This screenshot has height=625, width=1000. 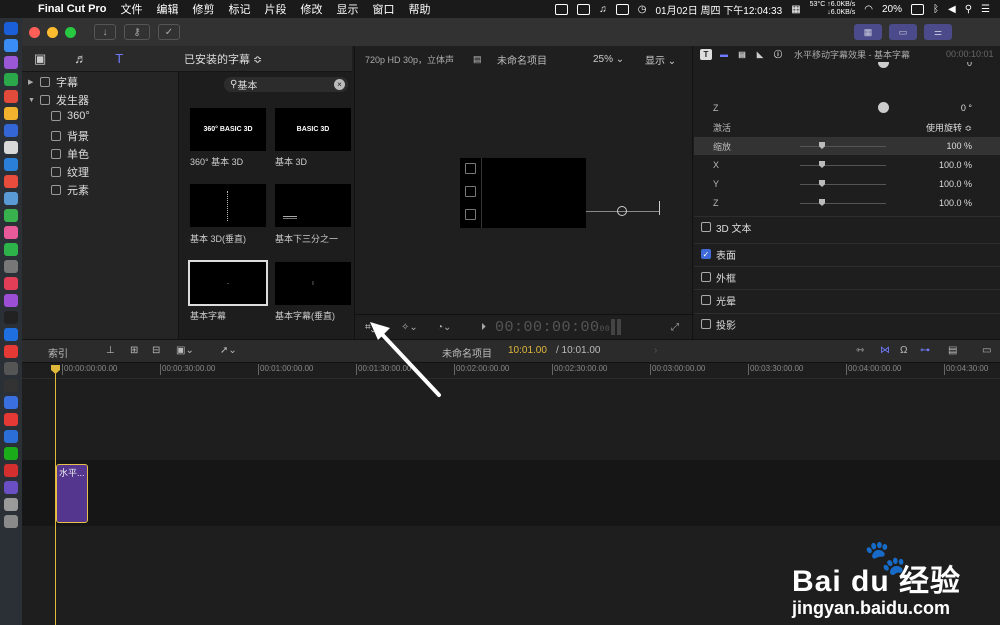 I want to click on menu-edit: 编辑, so click(x=167, y=9).